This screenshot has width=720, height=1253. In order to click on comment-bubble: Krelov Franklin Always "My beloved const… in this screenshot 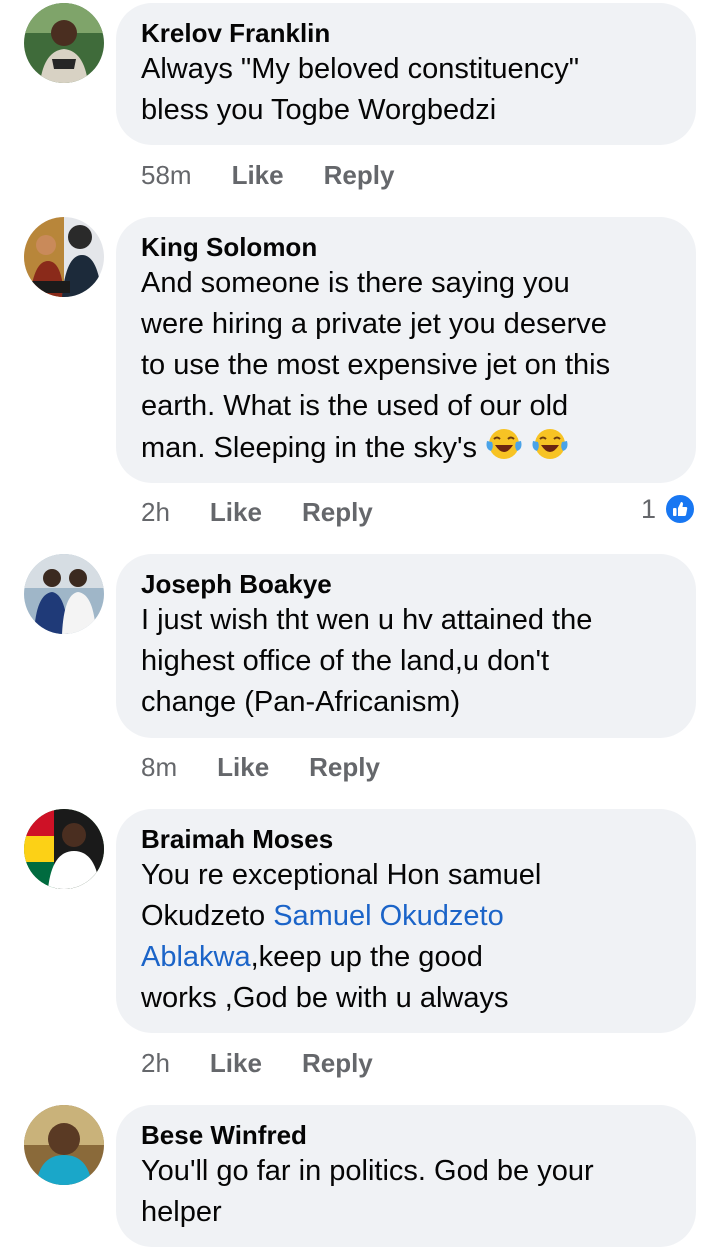, I will do `click(406, 74)`.